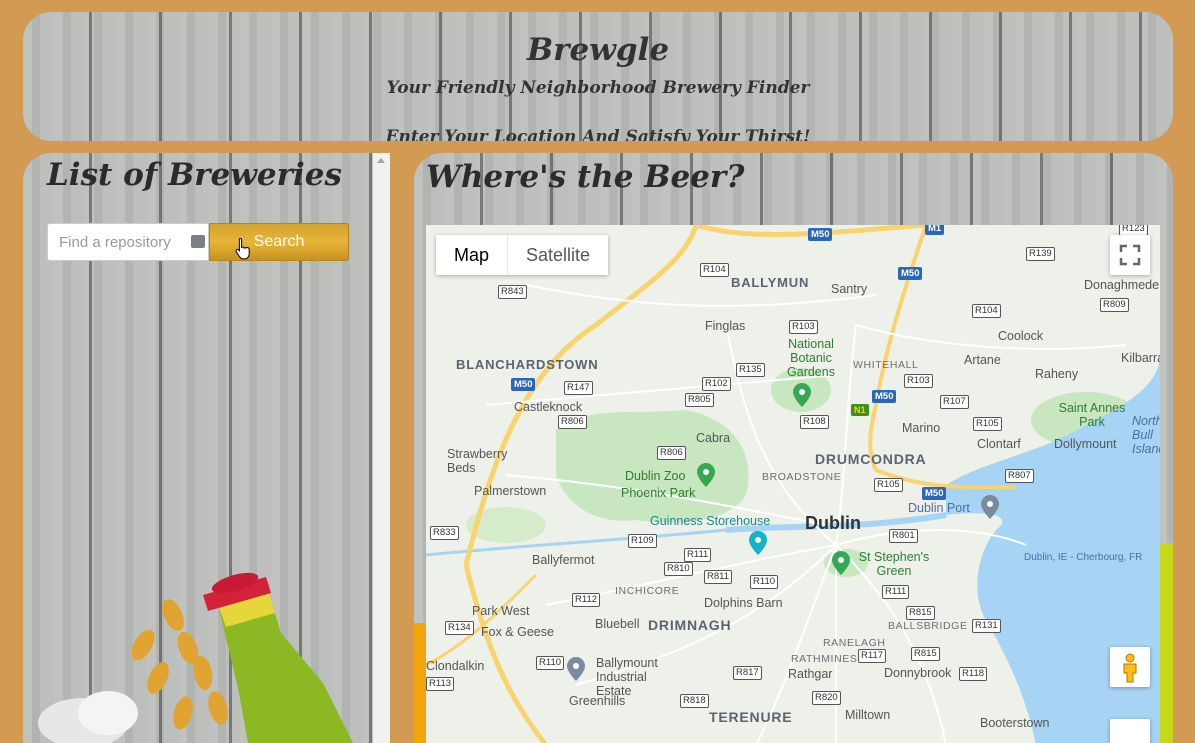  What do you see at coordinates (1130, 731) in the screenshot?
I see `zoom-control` at bounding box center [1130, 731].